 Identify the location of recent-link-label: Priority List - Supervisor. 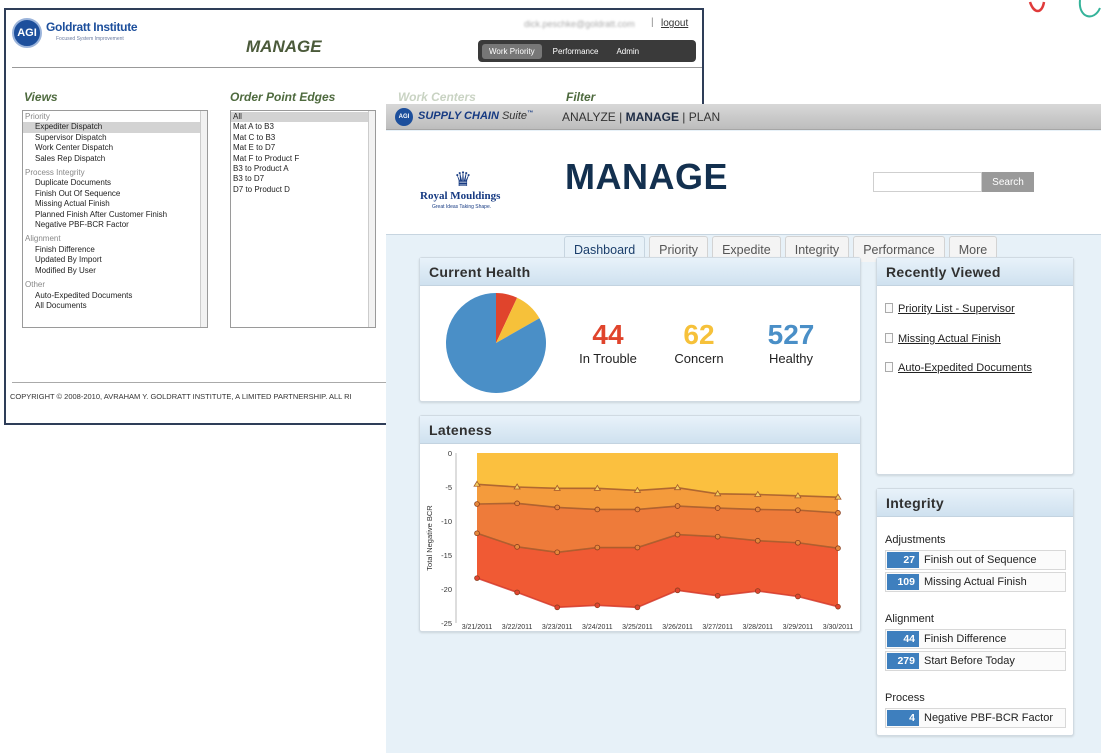
(956, 309).